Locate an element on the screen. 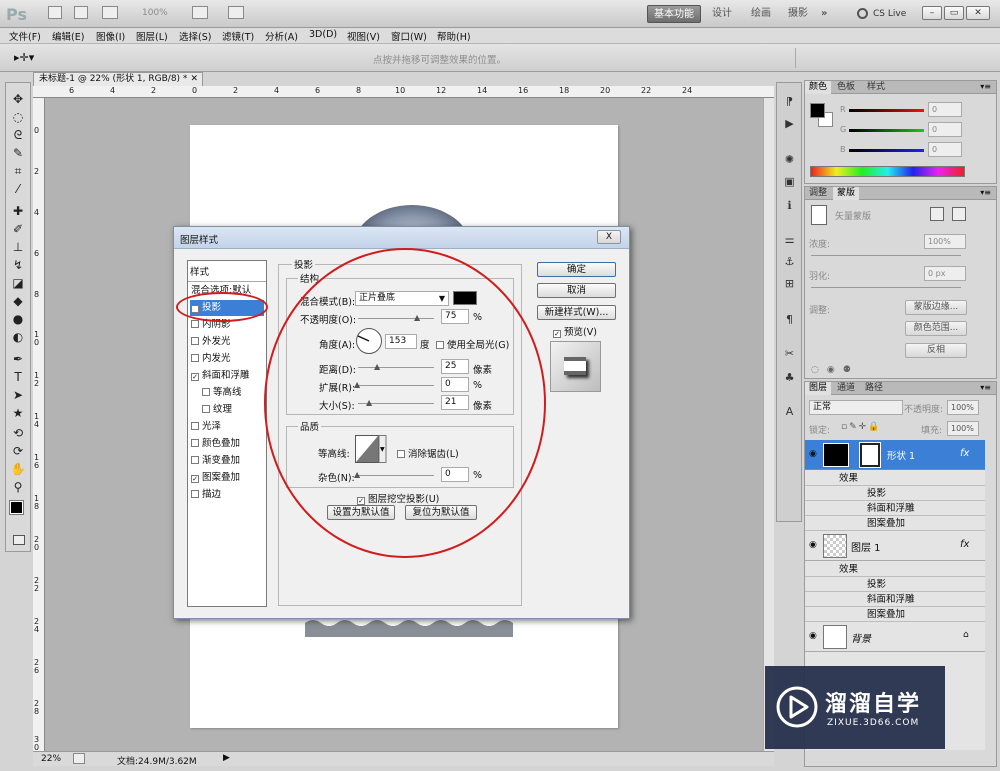  lasso-tool-icon: ᘓ is located at coordinates (18, 135).